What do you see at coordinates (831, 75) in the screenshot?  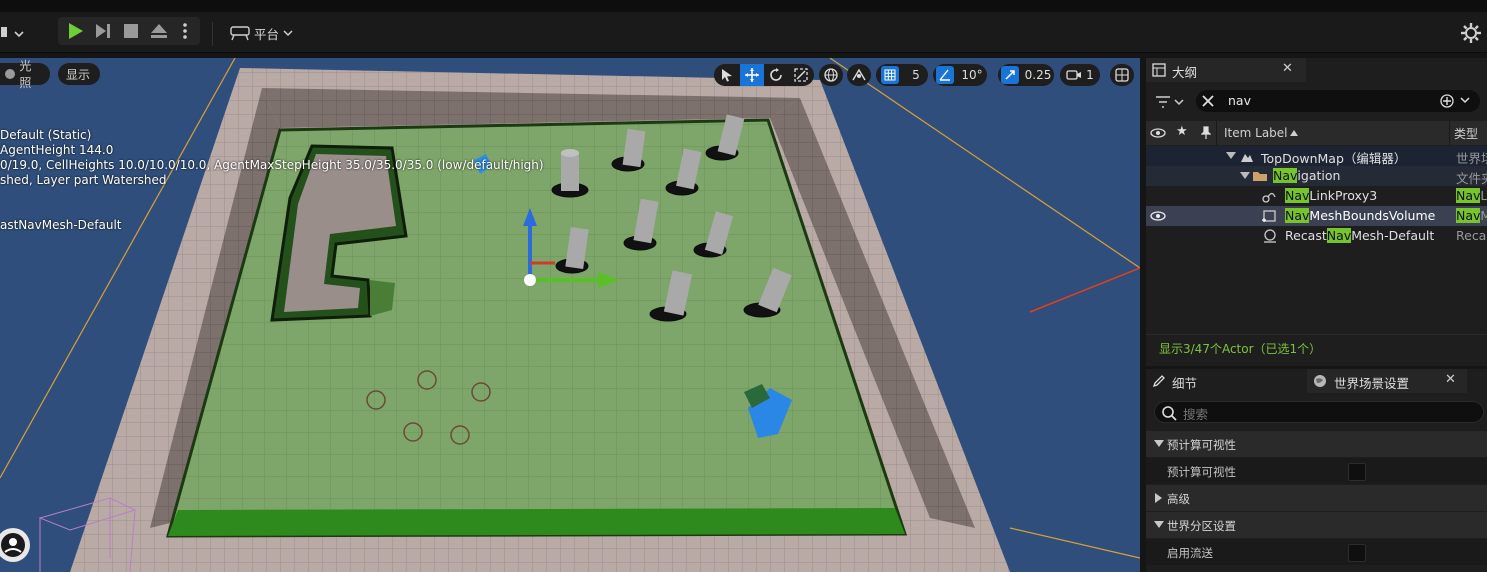 I see `coordinate-system-button` at bounding box center [831, 75].